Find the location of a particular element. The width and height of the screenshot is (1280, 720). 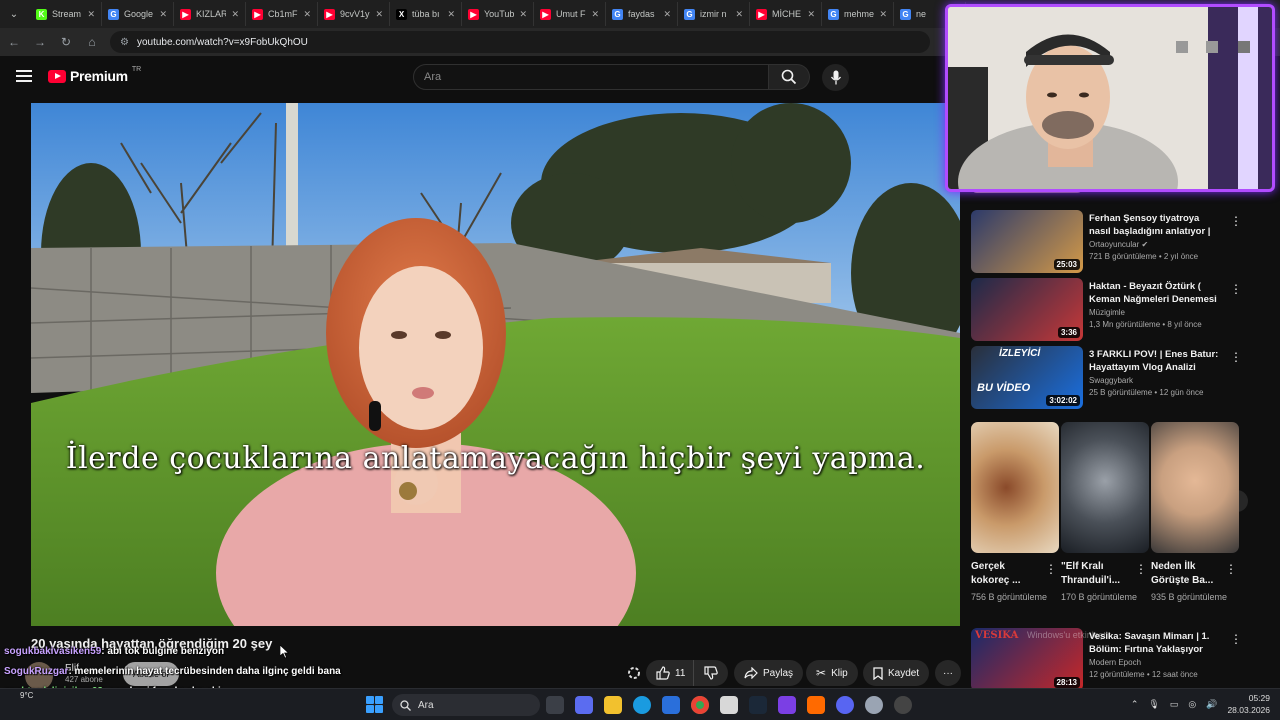

more-actions-button: ··· is located at coordinates (948, 673).